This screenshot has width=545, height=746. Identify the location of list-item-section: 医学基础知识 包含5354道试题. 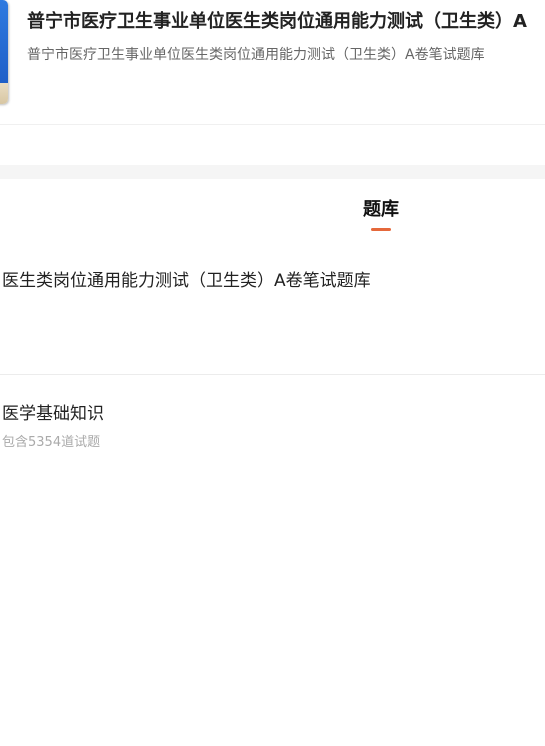
(272, 426).